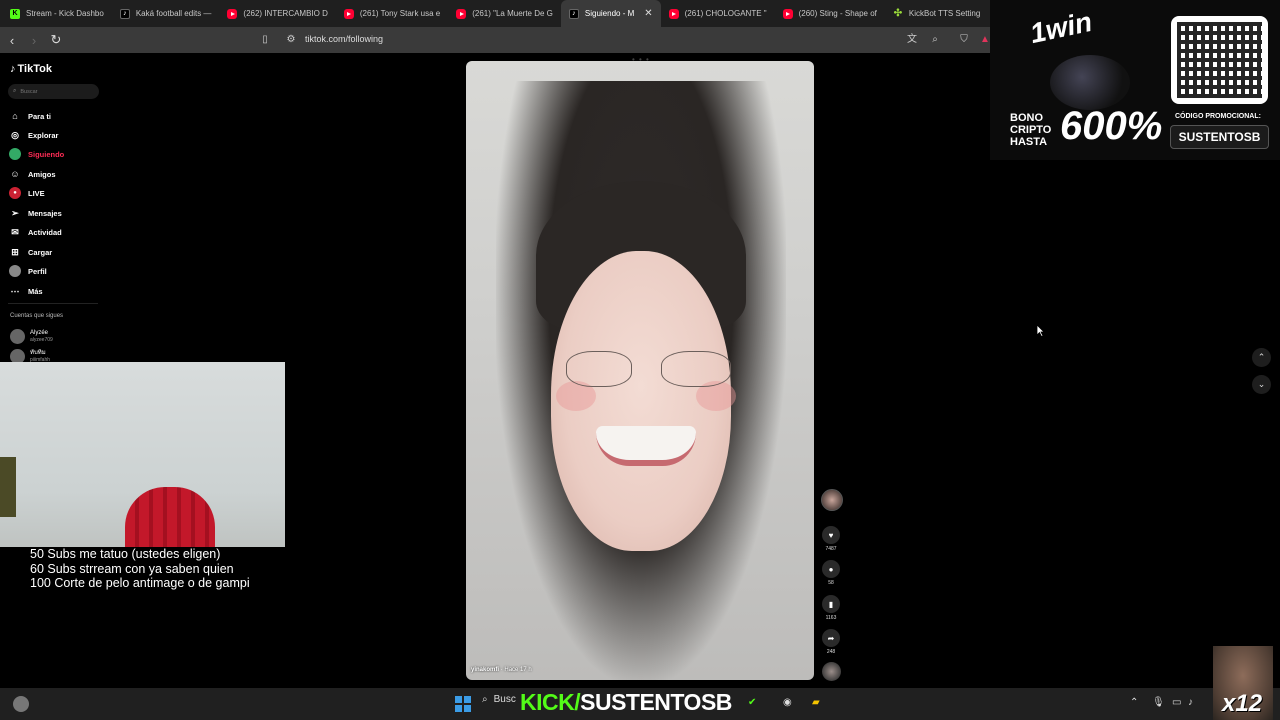 The width and height of the screenshot is (1280, 720). Describe the element at coordinates (964, 40) in the screenshot. I see `shield-icon: ⛉` at that location.